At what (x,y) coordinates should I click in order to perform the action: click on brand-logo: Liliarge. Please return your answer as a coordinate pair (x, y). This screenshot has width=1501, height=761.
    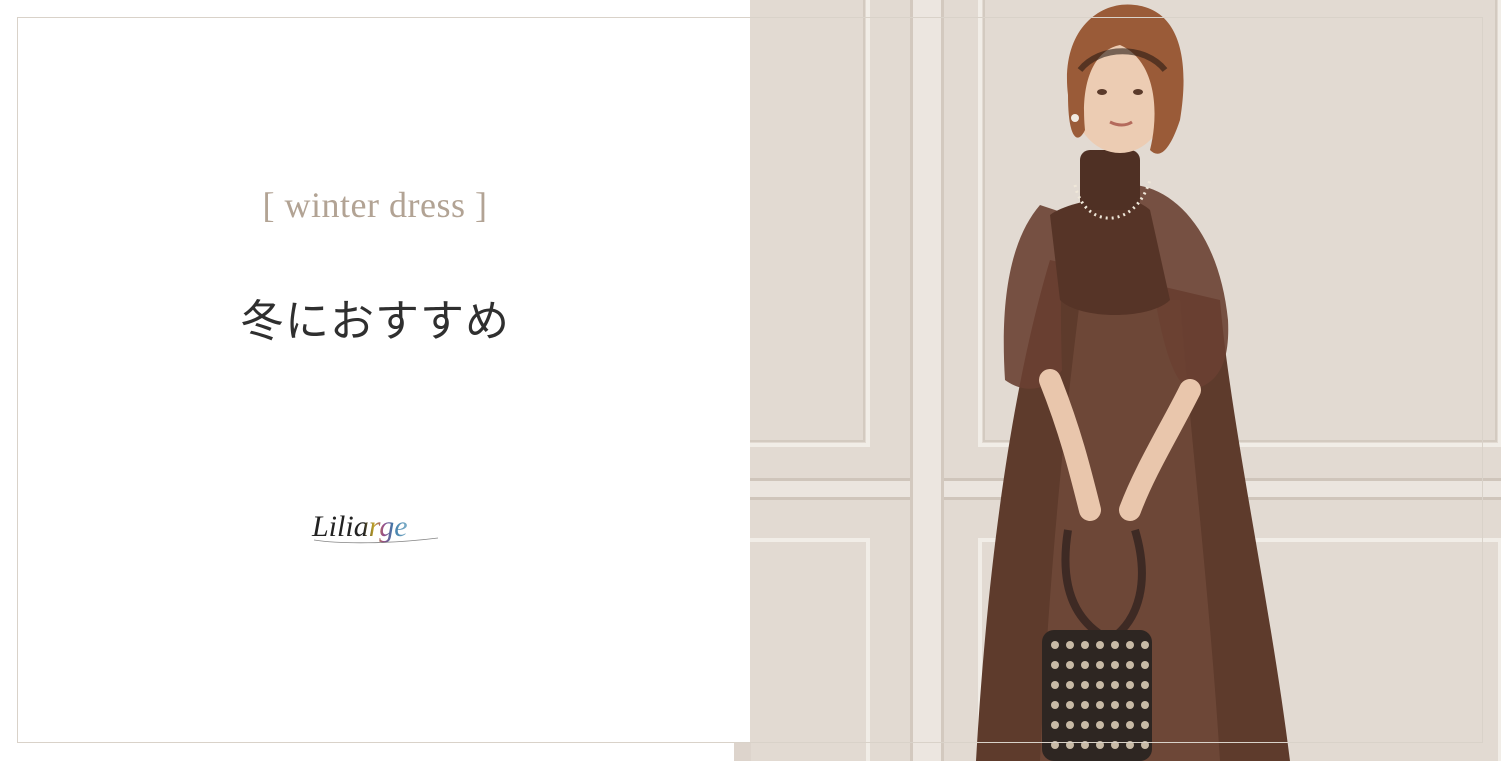
    Looking at the image, I should click on (375, 530).